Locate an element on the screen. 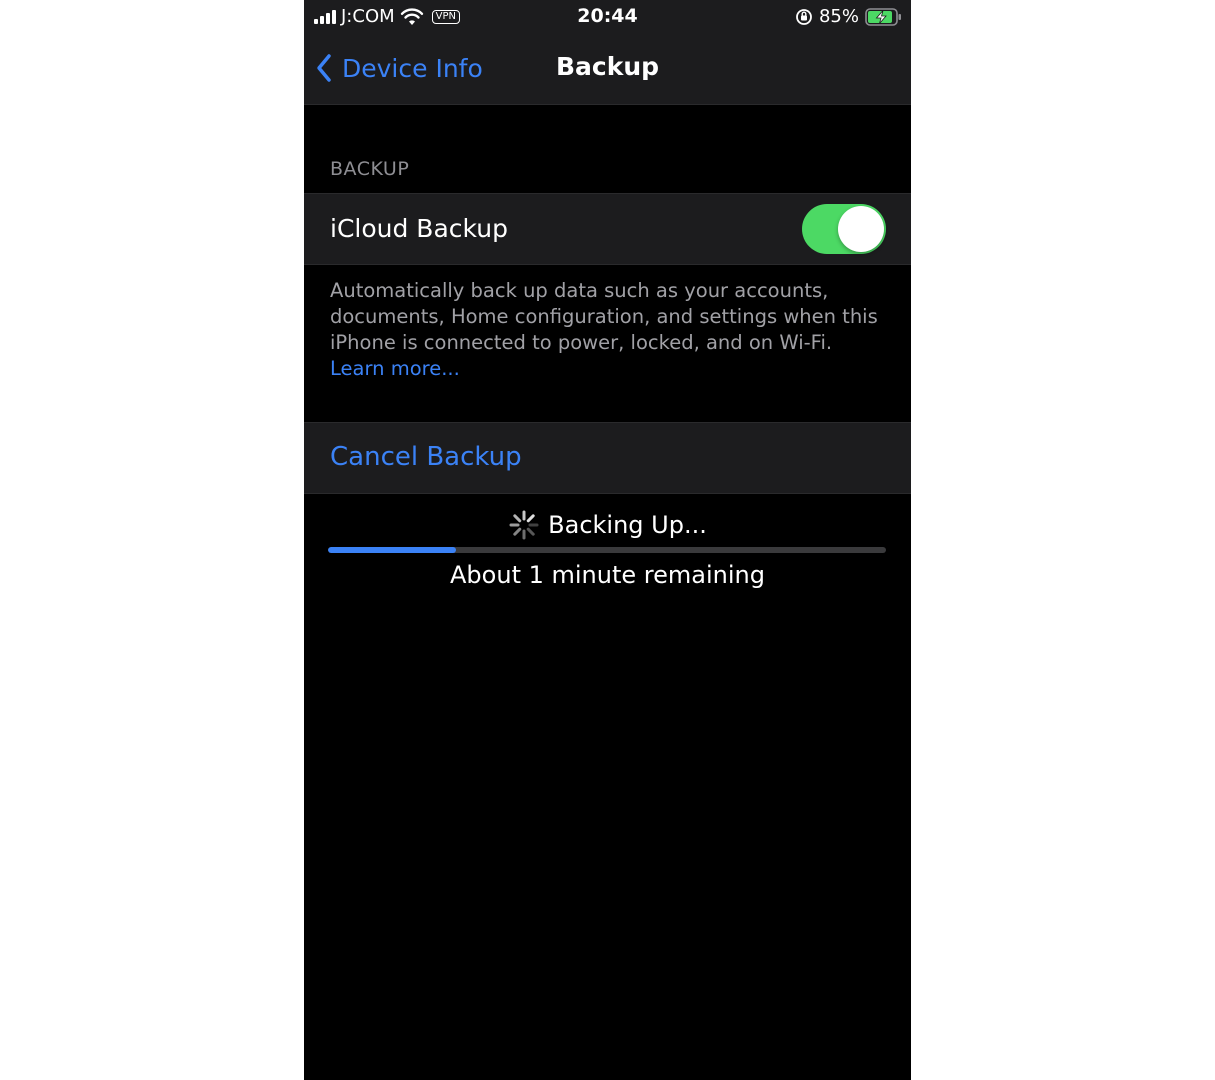 The image size is (1215, 1080). time-remaining: About 1 minute remaining is located at coordinates (607, 575).